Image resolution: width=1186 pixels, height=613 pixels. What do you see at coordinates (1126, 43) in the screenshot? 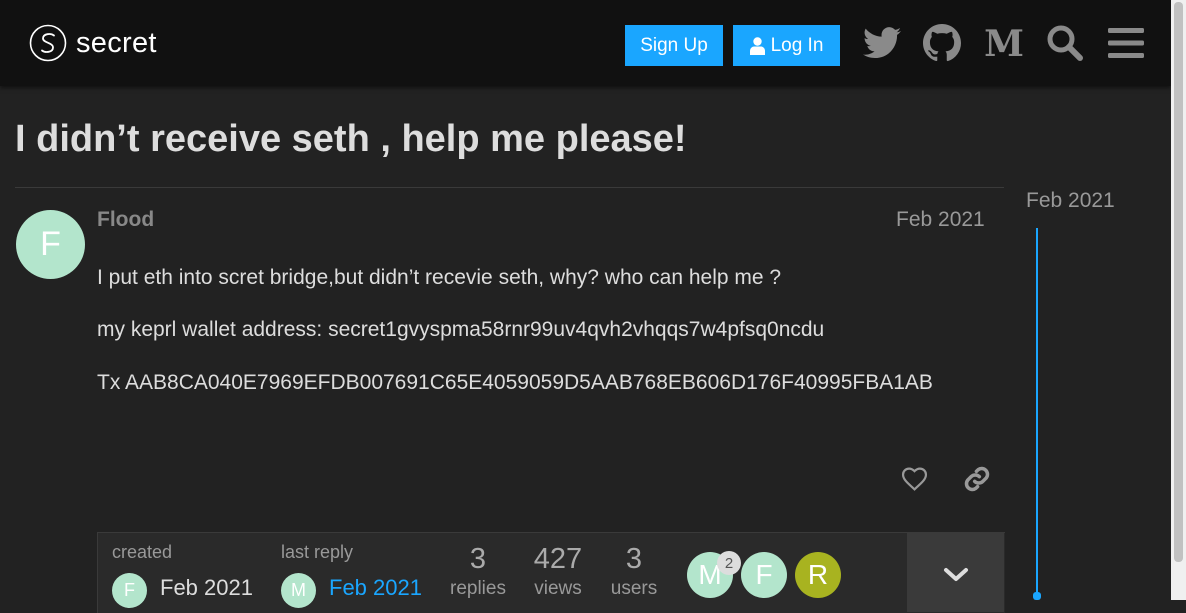
I see `hamburger-menu-icon` at bounding box center [1126, 43].